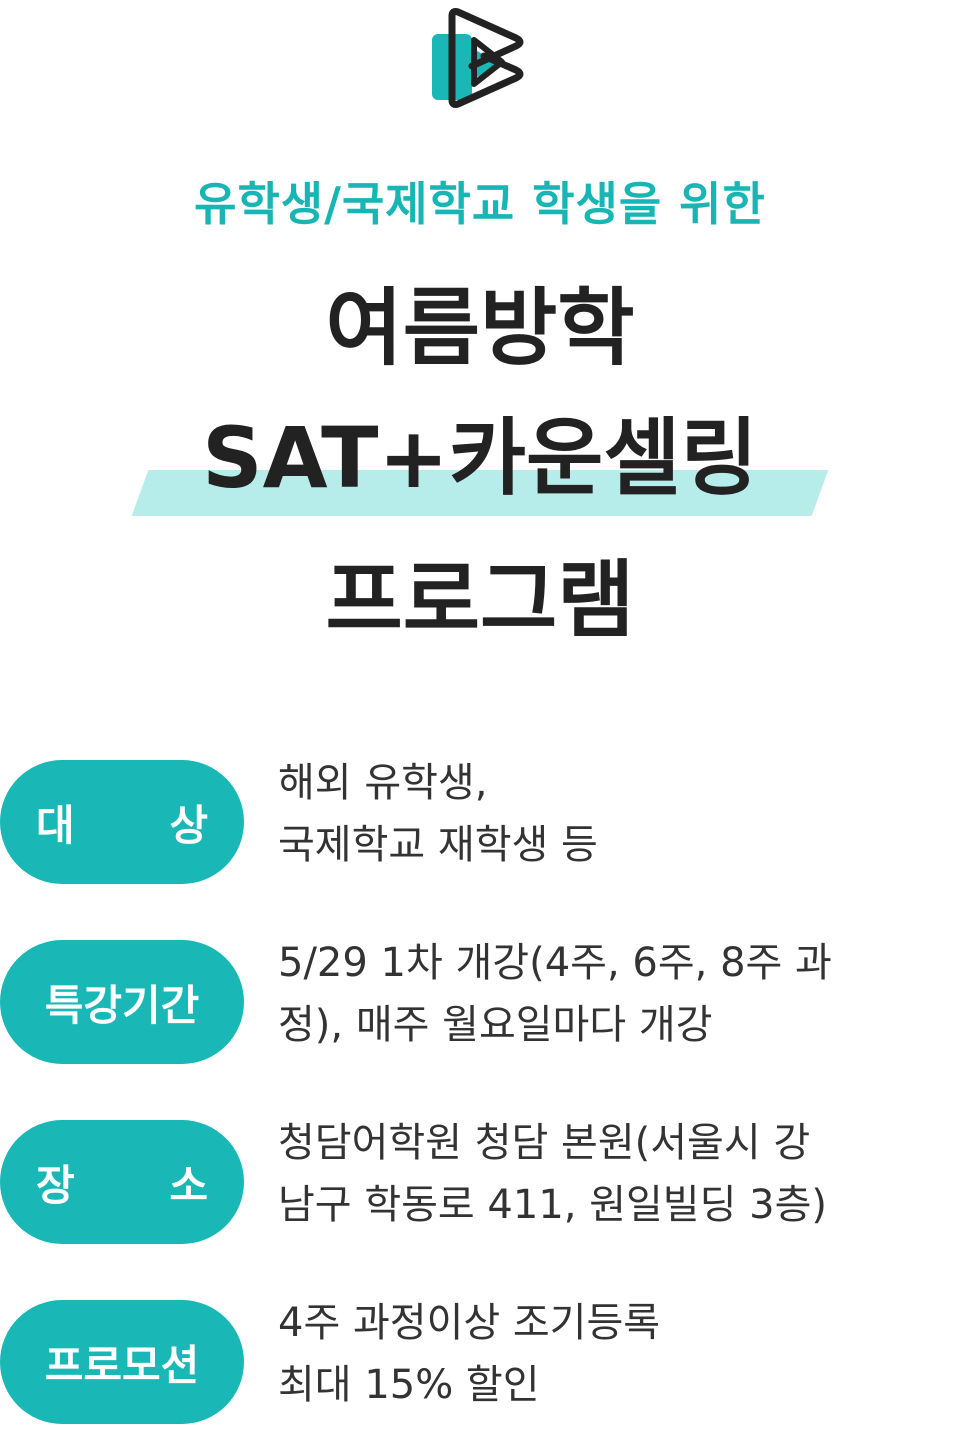 The height and width of the screenshot is (1430, 960). I want to click on period-line-1: 5/29 1차 개강(4주, 6주, 8주 과, so click(555, 963).